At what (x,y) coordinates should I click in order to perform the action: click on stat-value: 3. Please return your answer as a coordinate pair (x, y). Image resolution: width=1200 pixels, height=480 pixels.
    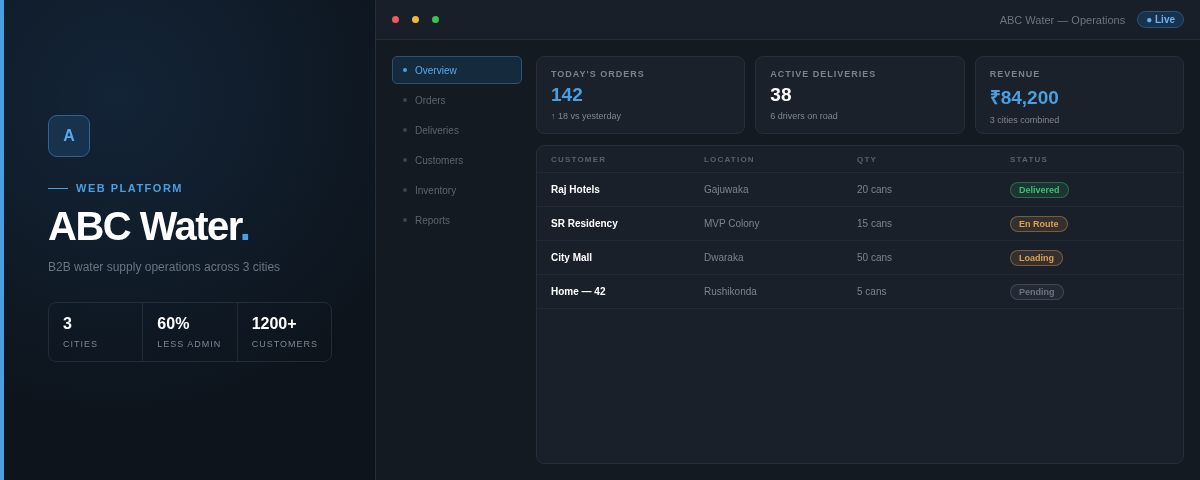
    Looking at the image, I should click on (68, 324).